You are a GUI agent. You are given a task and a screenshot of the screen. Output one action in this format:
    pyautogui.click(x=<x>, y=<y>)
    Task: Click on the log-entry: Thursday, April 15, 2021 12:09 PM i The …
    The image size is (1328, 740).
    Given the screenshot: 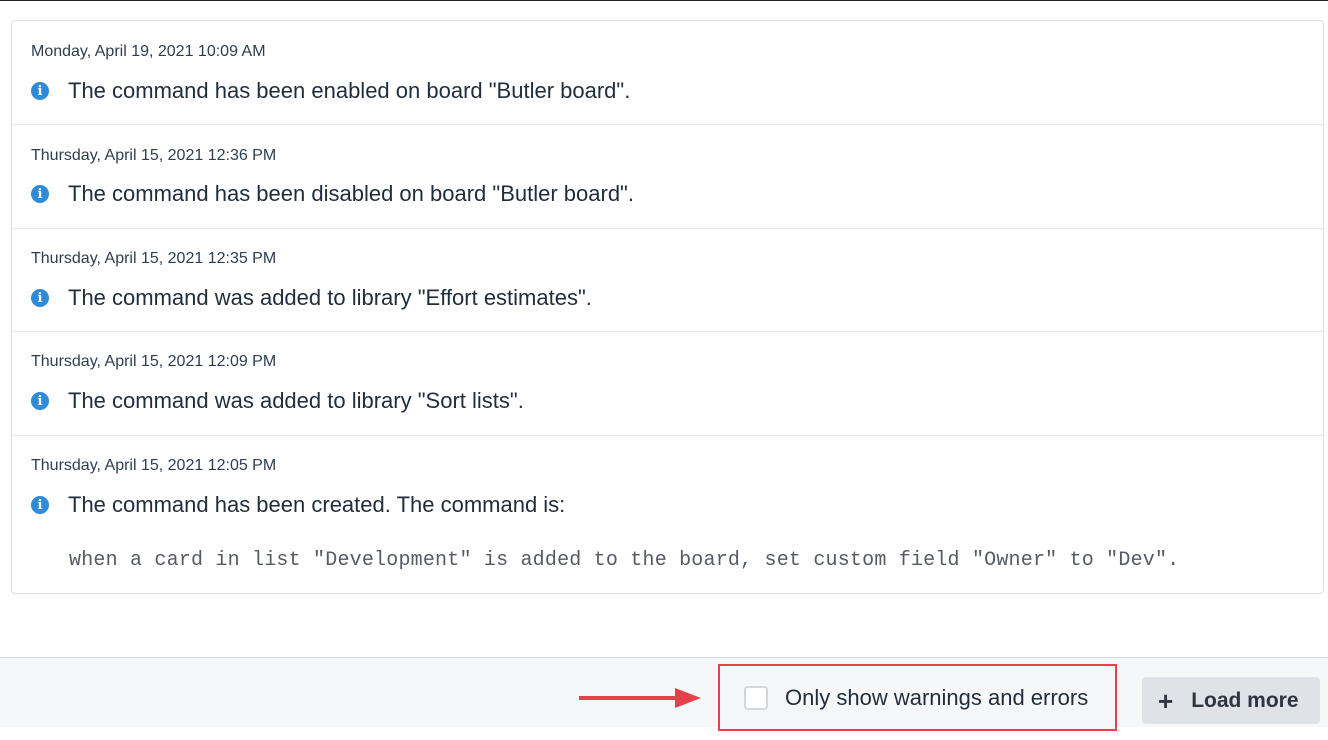 What is the action you would take?
    pyautogui.click(x=667, y=384)
    